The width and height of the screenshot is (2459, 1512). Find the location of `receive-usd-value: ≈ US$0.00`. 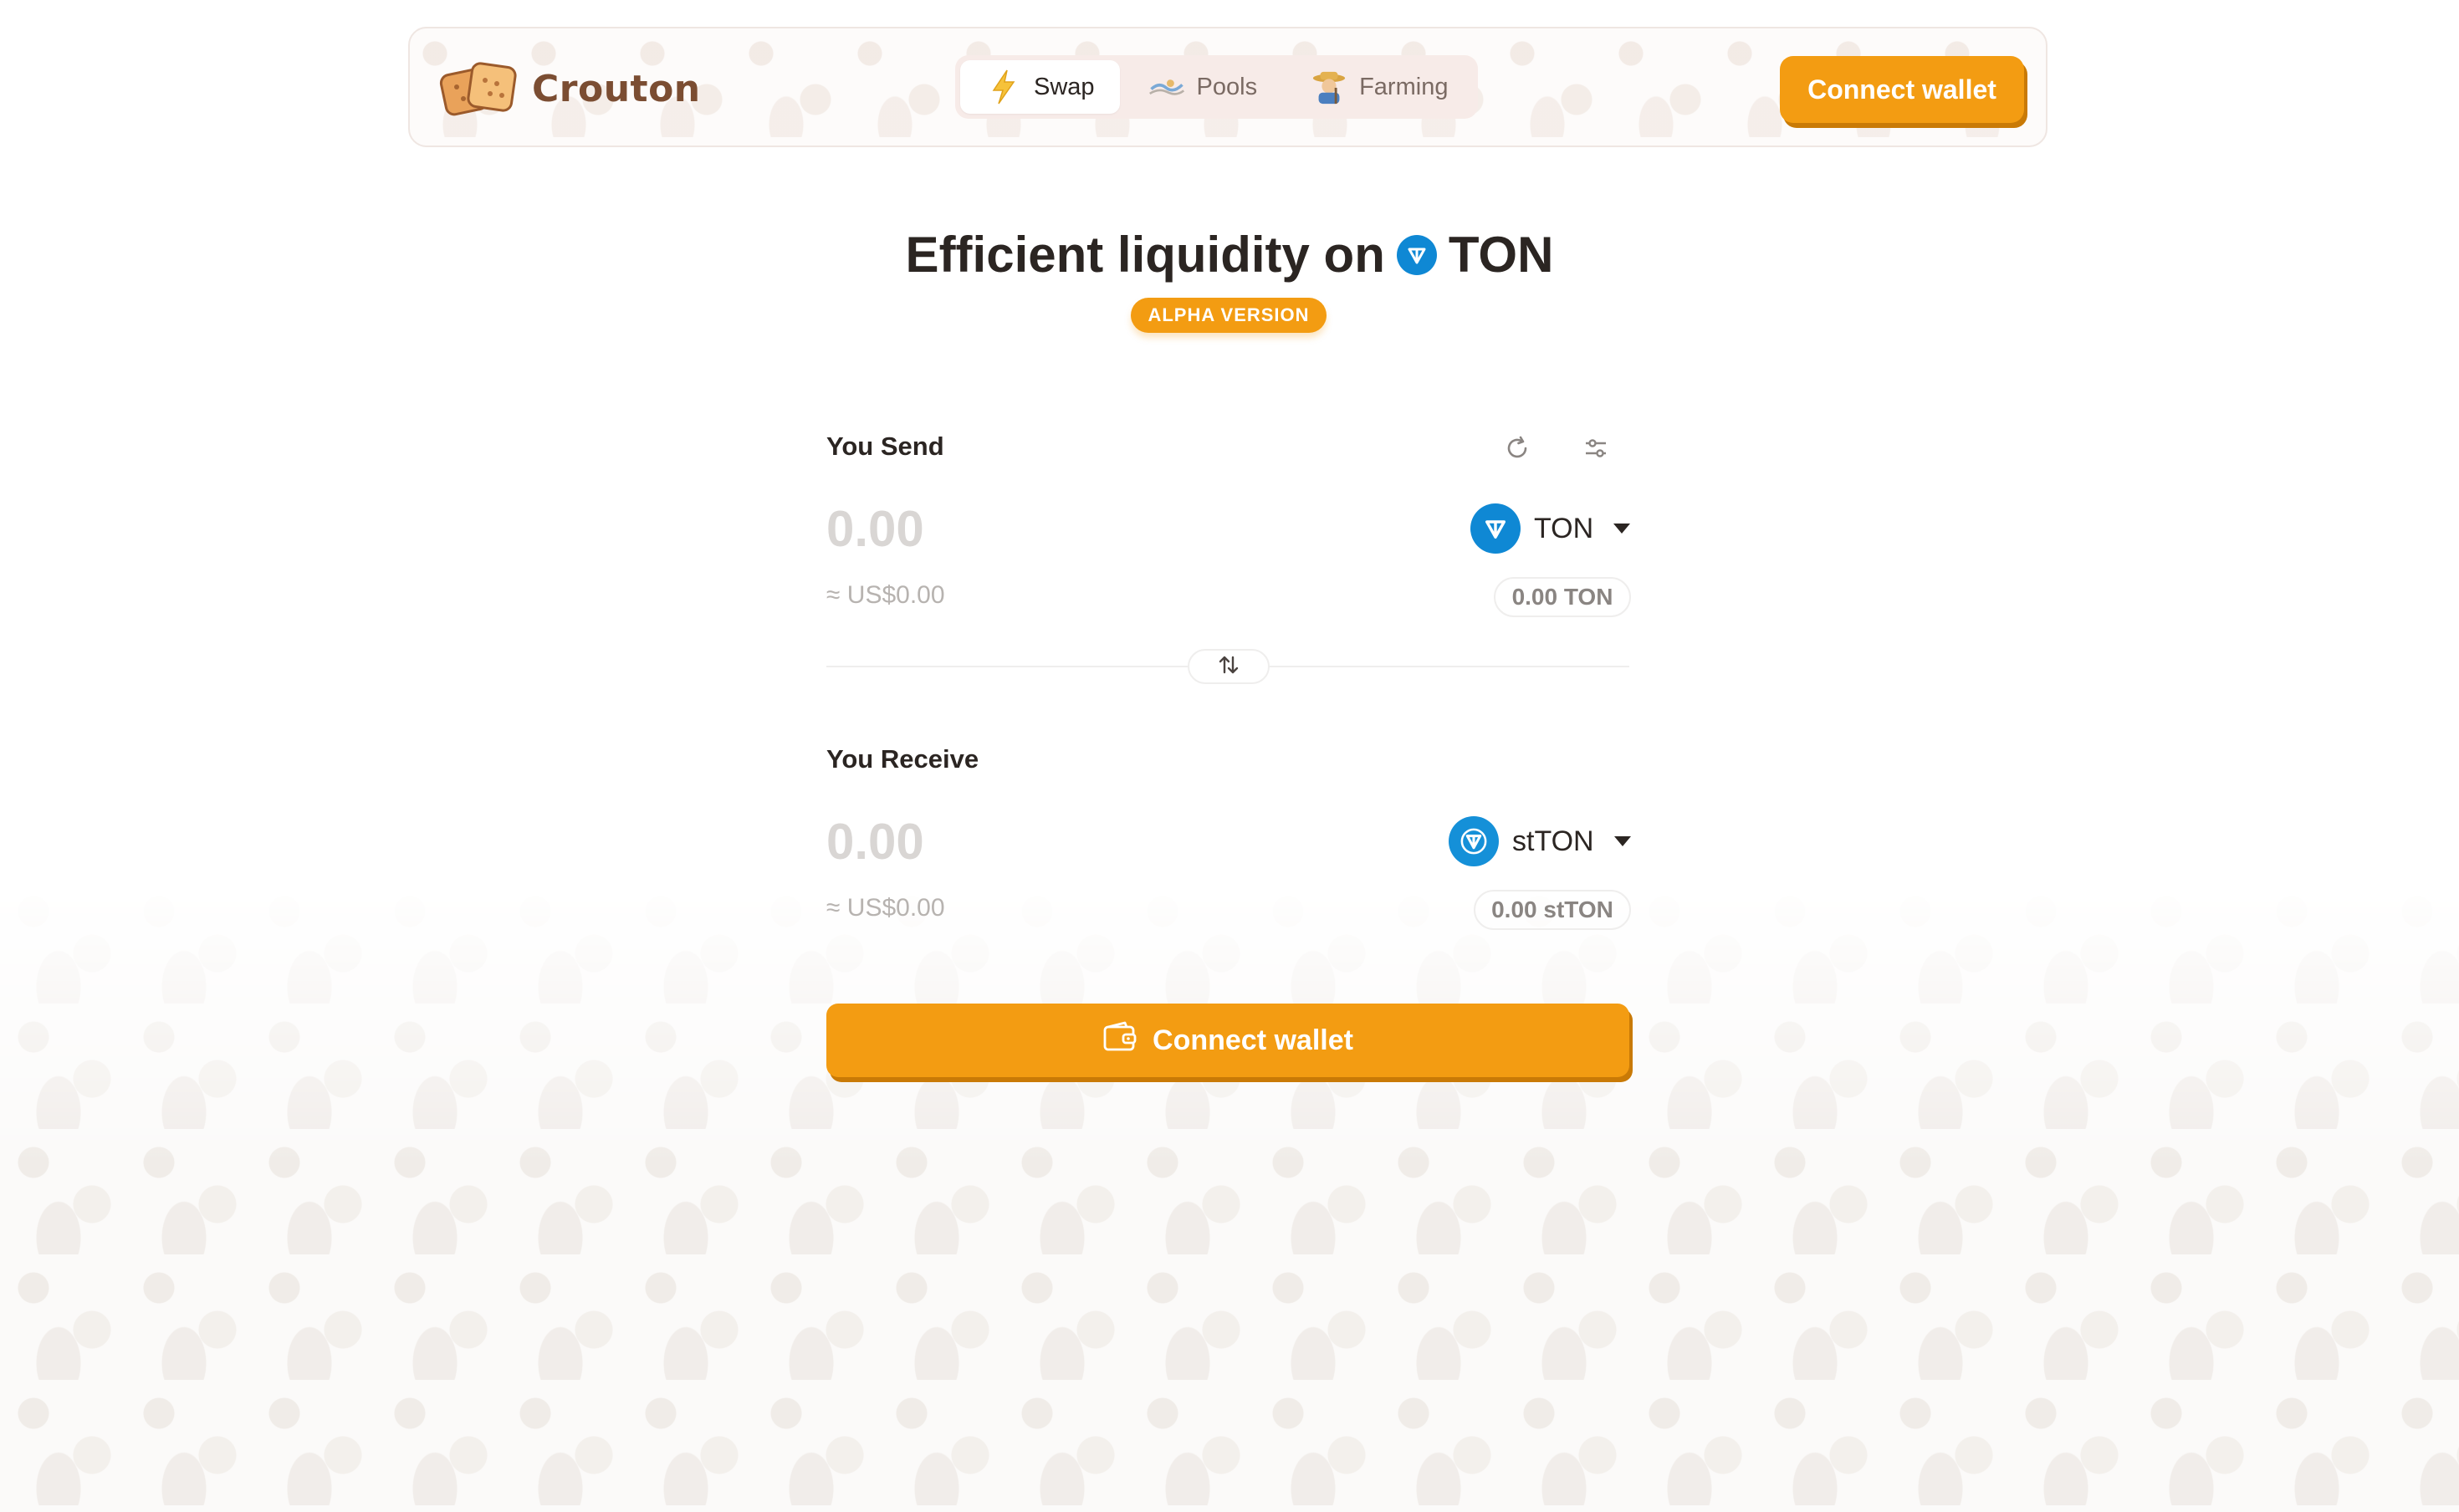

receive-usd-value: ≈ US$0.00 is located at coordinates (886, 908).